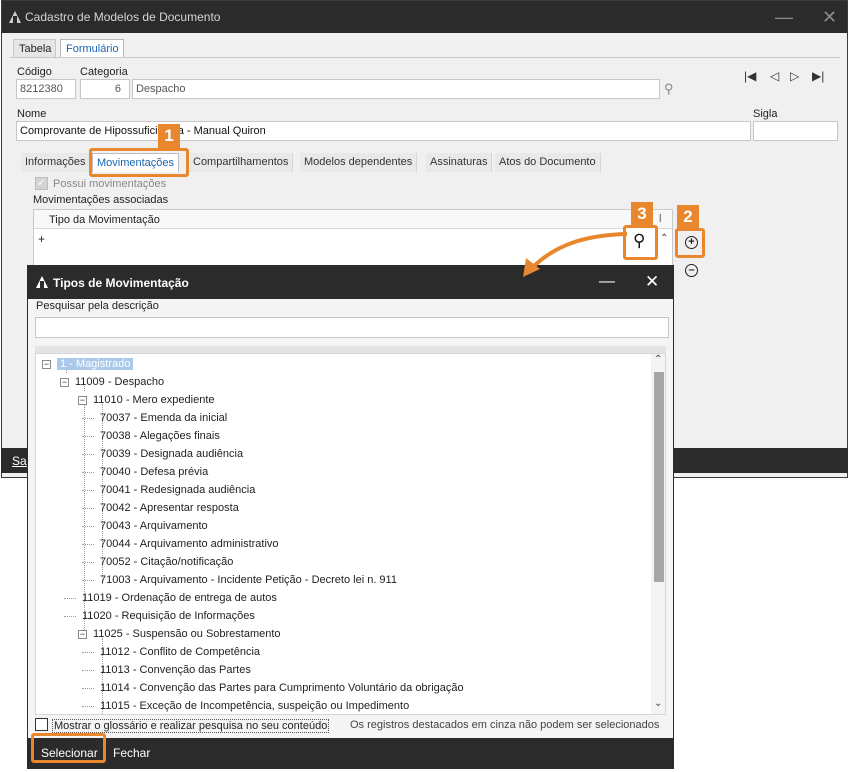 This screenshot has height=772, width=849. I want to click on glossary-checkbox, so click(41, 724).